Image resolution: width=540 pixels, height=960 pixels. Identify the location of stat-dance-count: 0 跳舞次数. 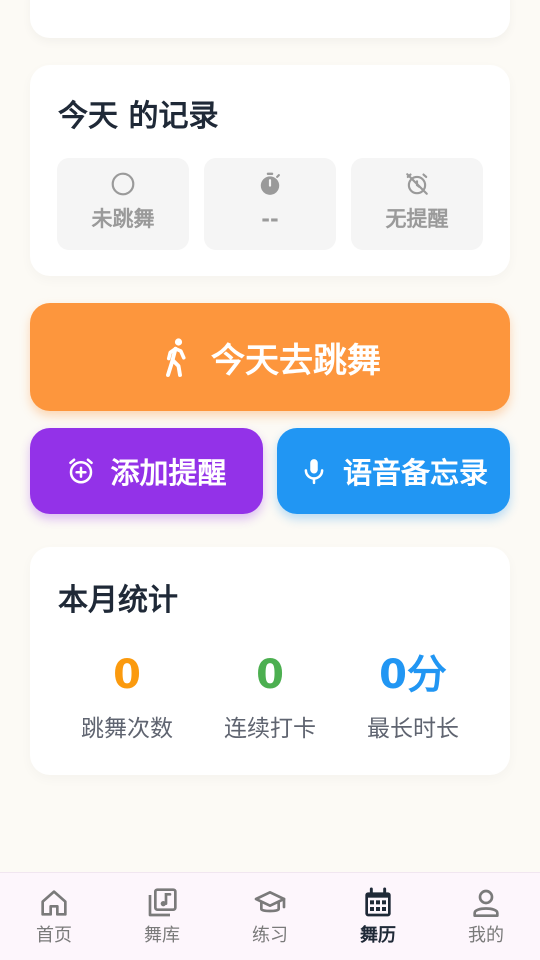
(127, 696).